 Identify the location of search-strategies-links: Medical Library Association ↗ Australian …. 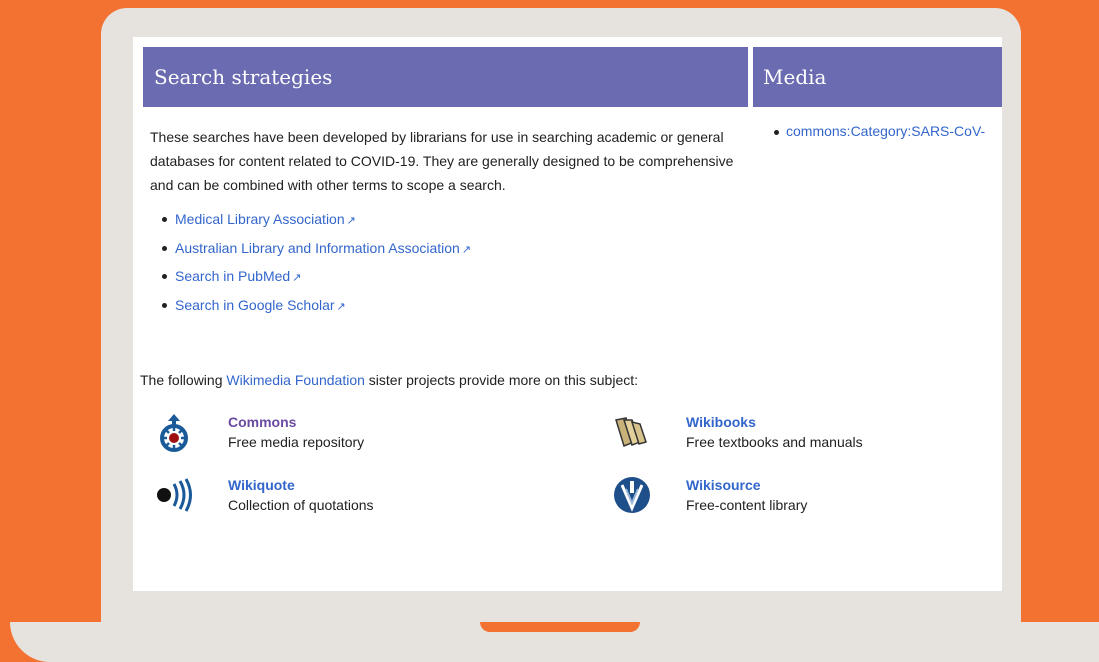
(310, 263).